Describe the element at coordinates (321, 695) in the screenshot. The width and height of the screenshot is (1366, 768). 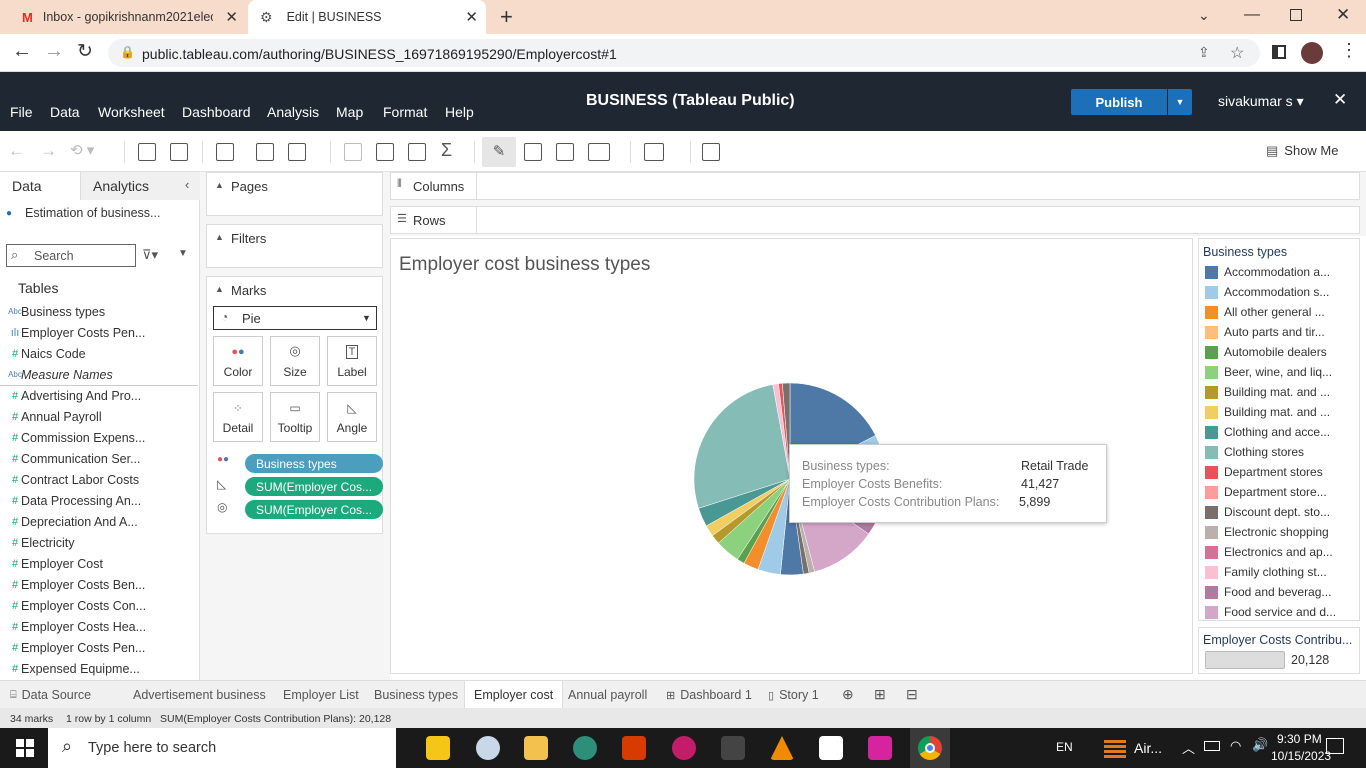
I see `tab-employer-list: Employer List` at that location.